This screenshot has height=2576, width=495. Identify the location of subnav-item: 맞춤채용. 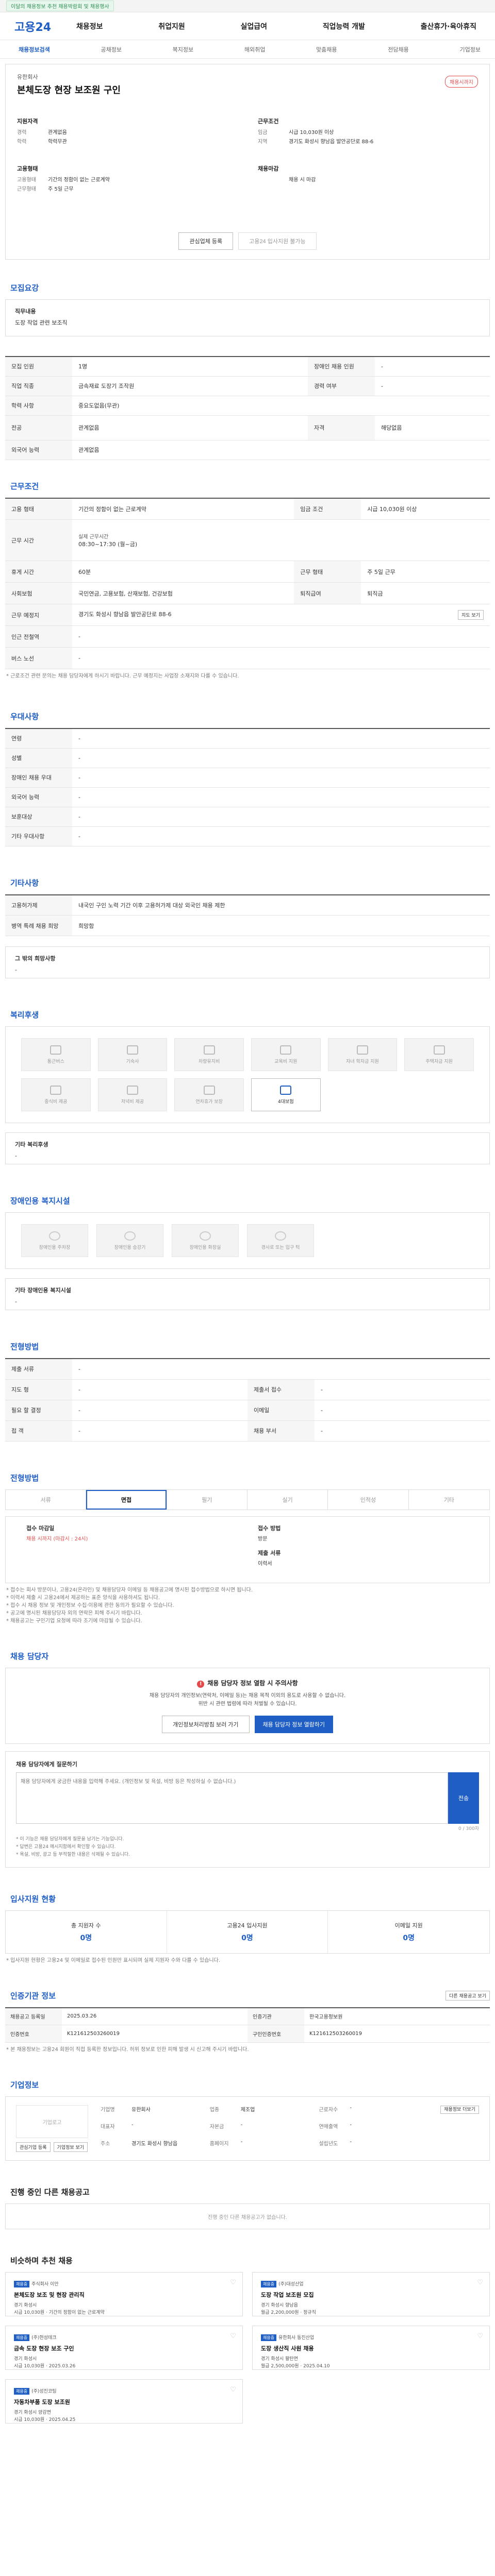
(326, 49).